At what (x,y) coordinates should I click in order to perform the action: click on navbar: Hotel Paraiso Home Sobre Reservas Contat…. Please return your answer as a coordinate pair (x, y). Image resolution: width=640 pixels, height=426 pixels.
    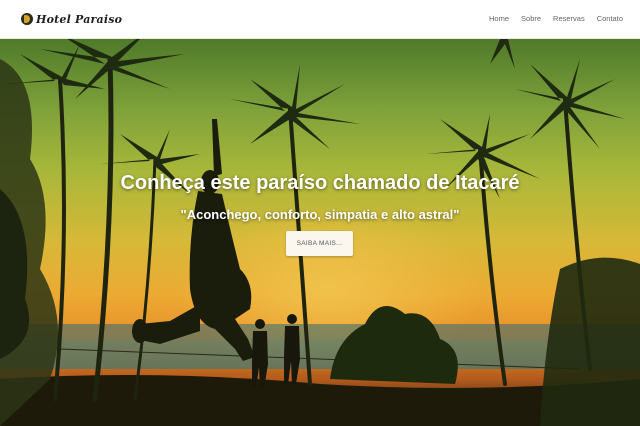
    Looking at the image, I should click on (320, 19).